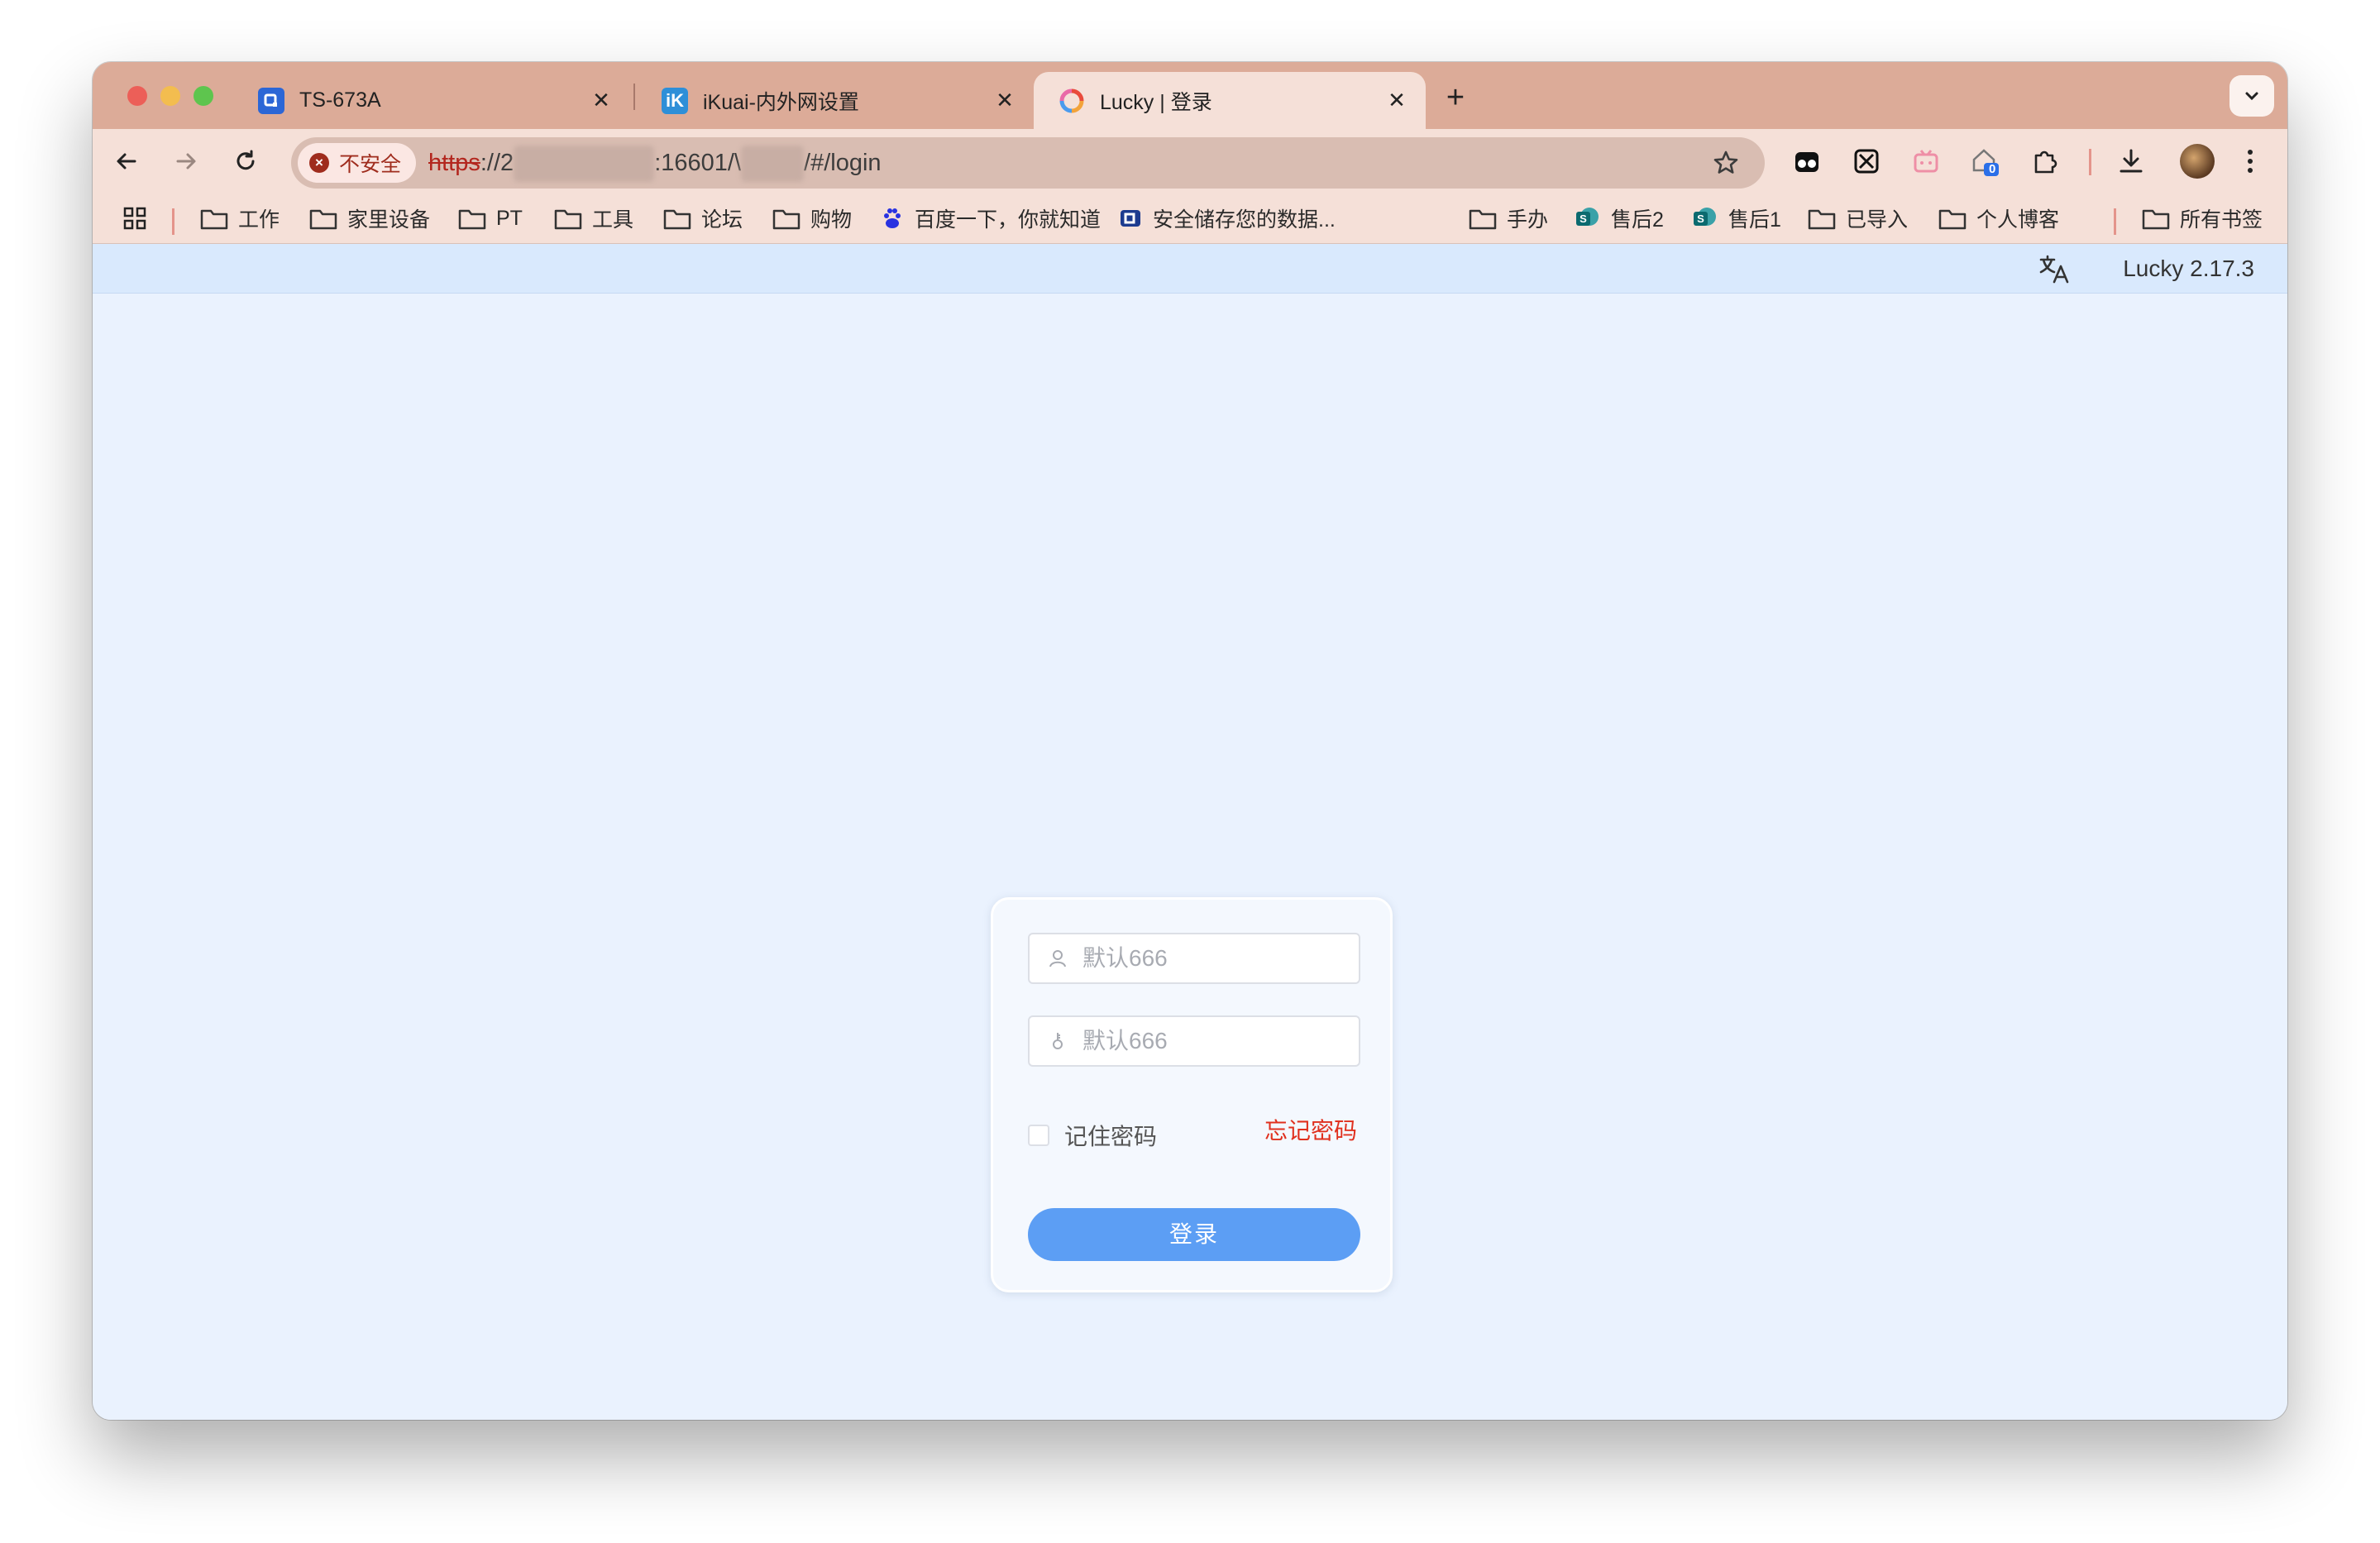 The width and height of the screenshot is (2380, 1543). Describe the element at coordinates (722, 220) in the screenshot. I see `bookmark-label: 论坛` at that location.